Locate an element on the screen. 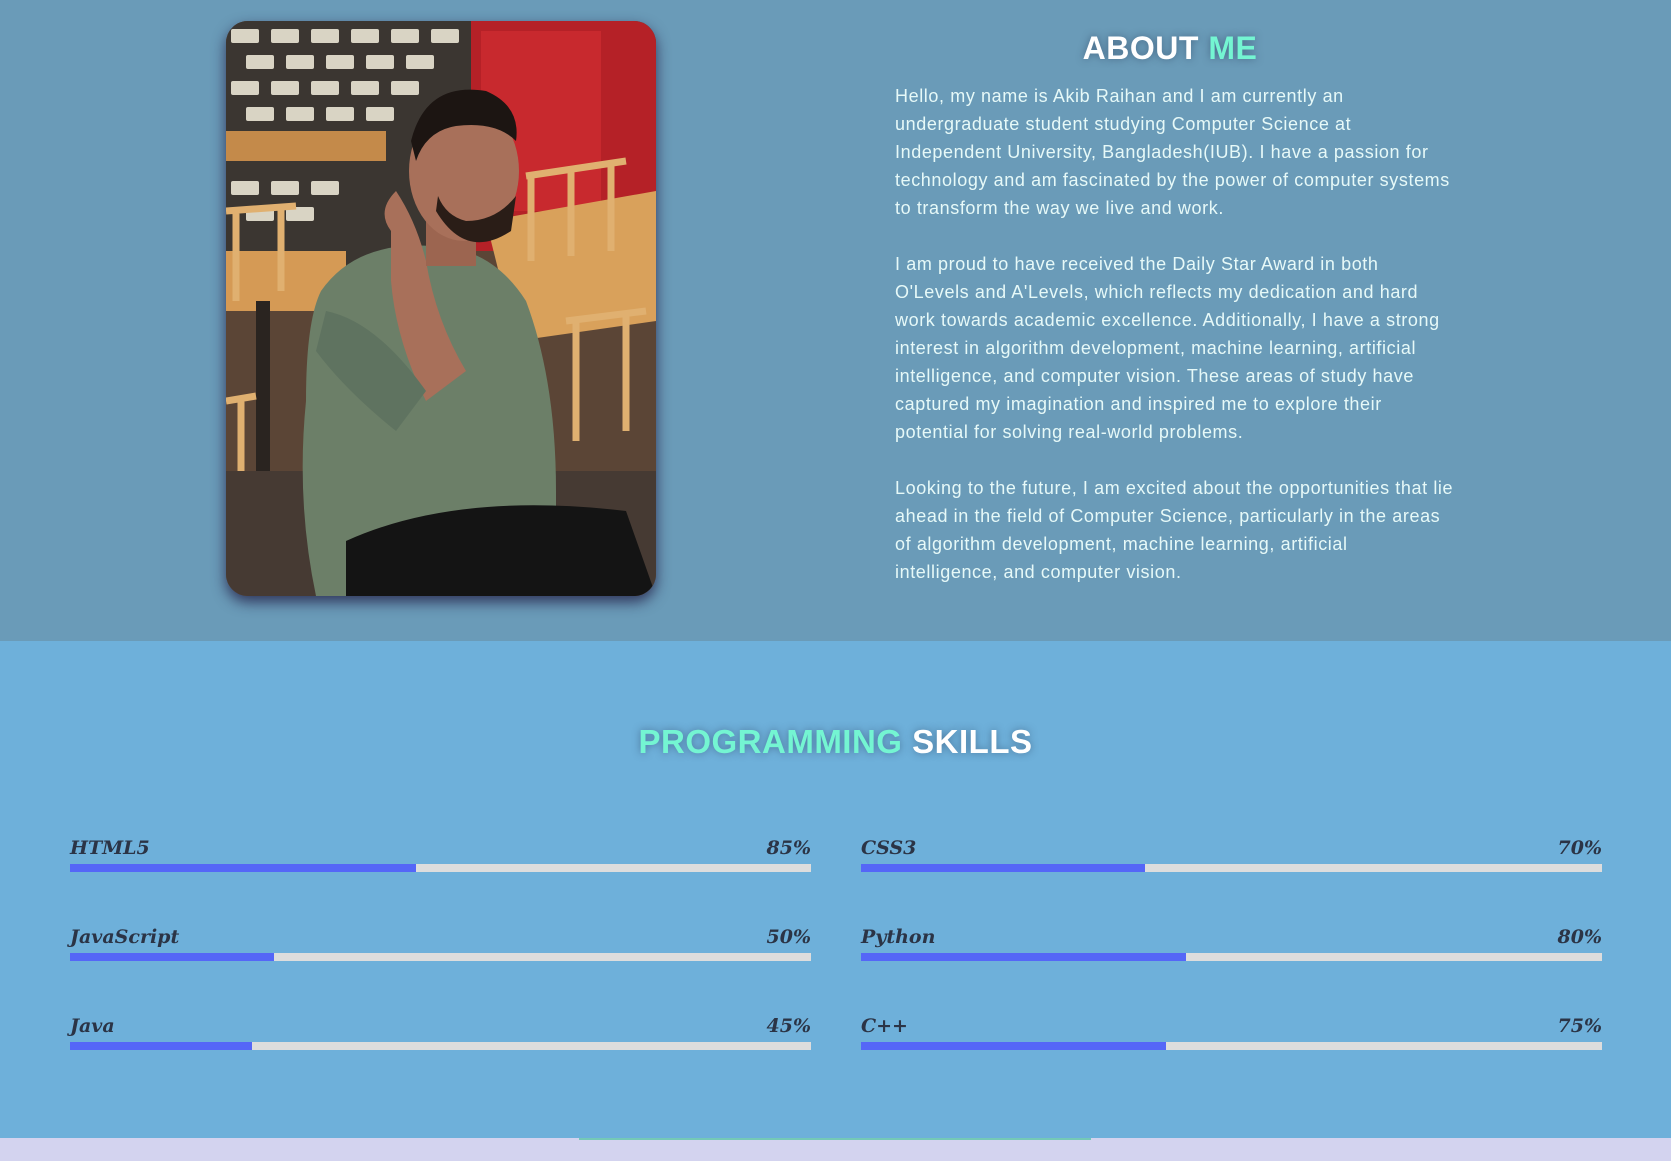  skill-percent: 70% is located at coordinates (1580, 848).